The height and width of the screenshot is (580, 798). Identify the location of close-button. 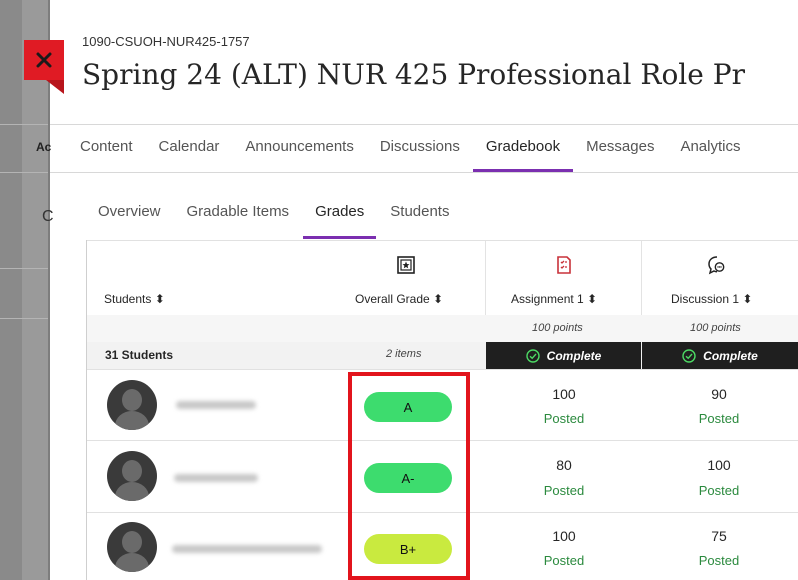
(44, 67).